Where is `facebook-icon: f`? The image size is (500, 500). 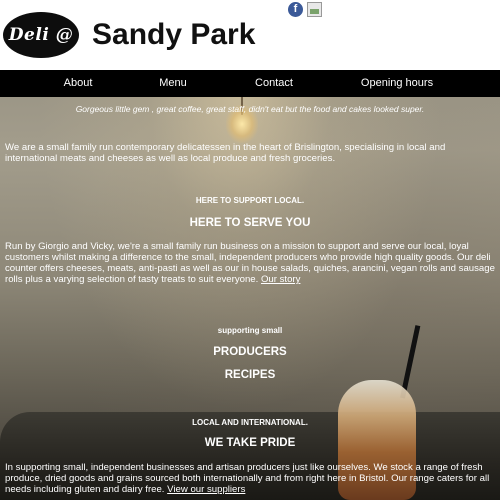
facebook-icon: f is located at coordinates (295, 9).